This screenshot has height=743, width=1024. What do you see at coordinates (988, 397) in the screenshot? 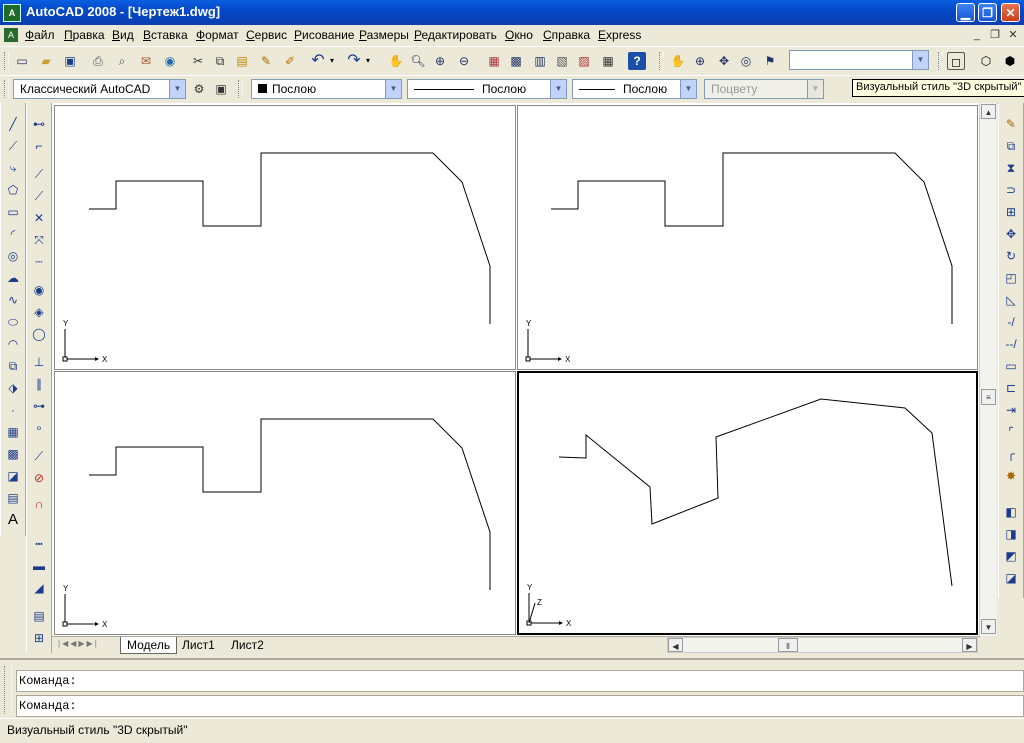
I see `vertical-scroll-thumb: ≡` at bounding box center [988, 397].